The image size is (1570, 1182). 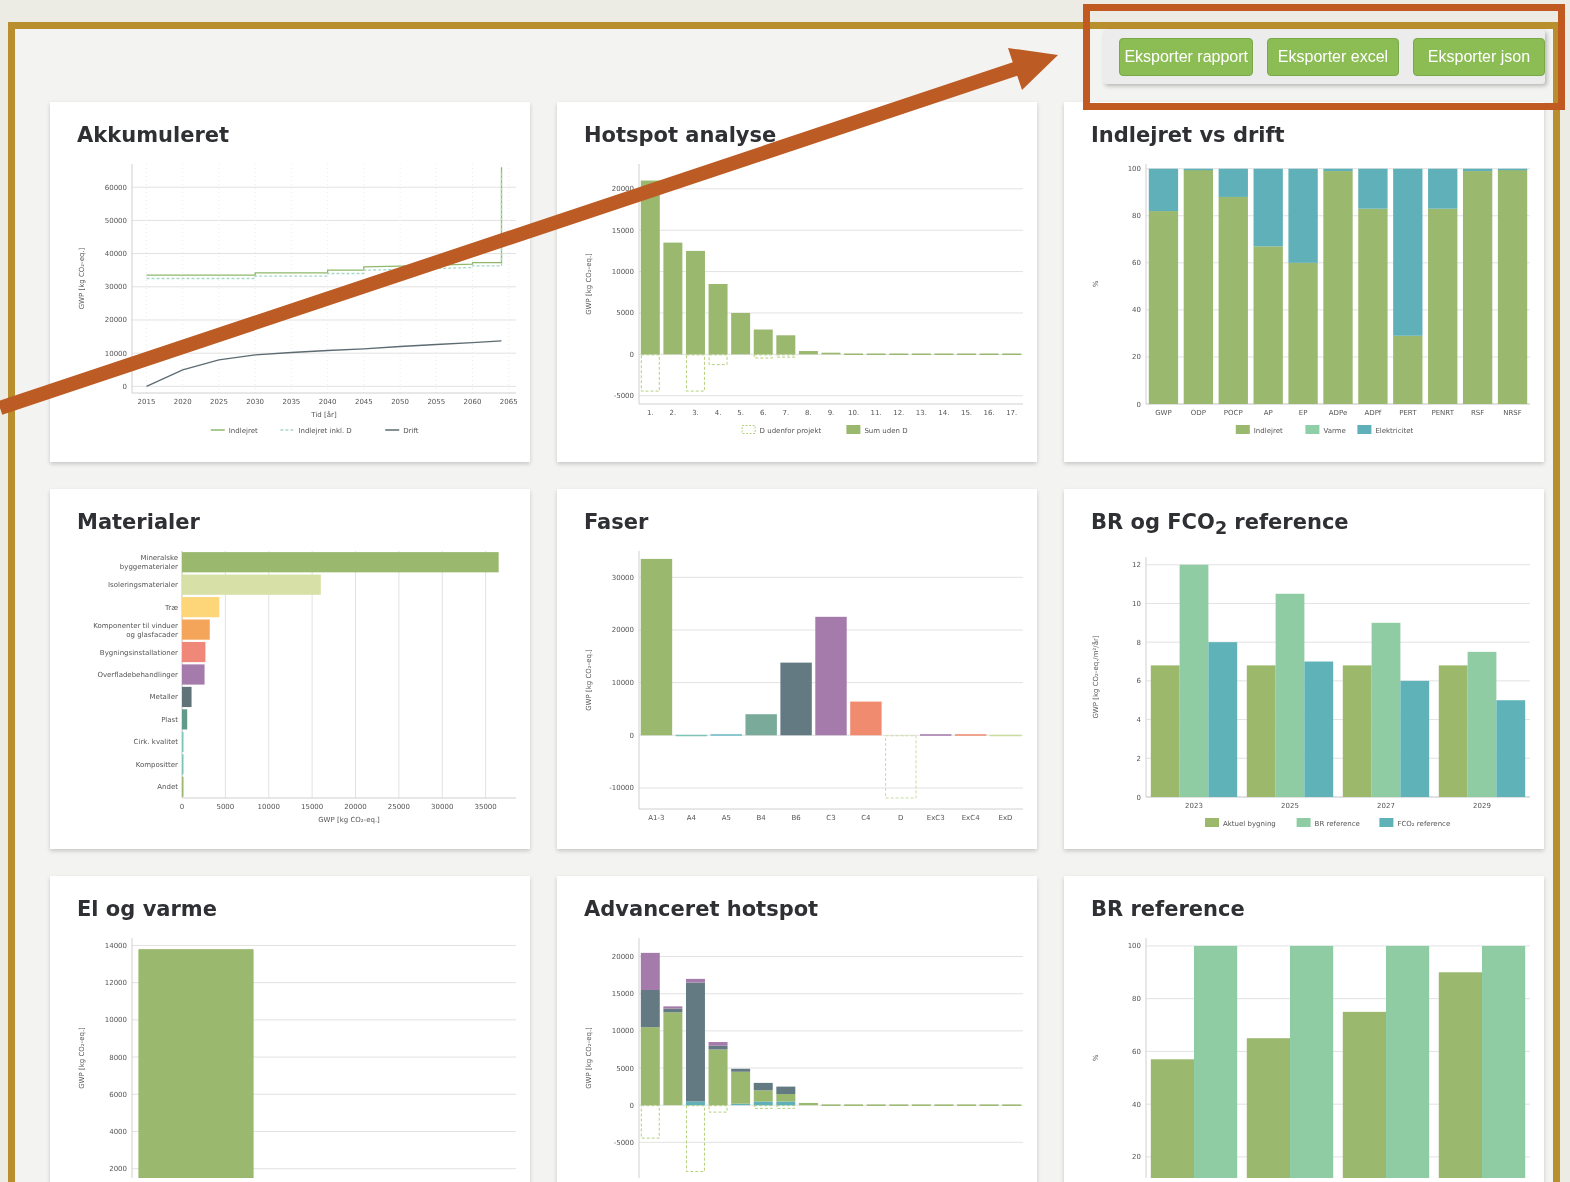 I want to click on export-button: Eksporter rapport, so click(x=1186, y=57).